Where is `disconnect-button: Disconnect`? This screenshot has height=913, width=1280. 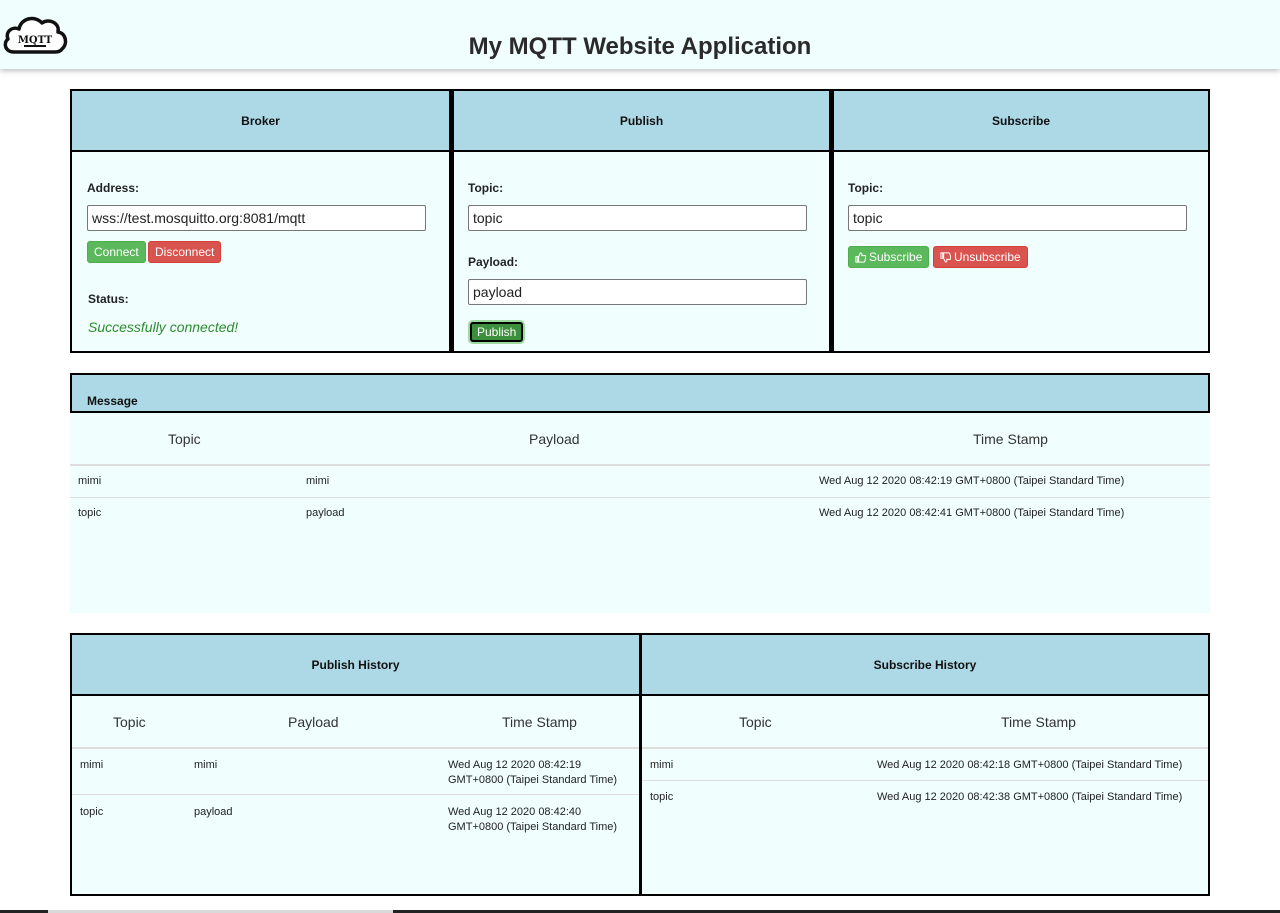
disconnect-button: Disconnect is located at coordinates (185, 252).